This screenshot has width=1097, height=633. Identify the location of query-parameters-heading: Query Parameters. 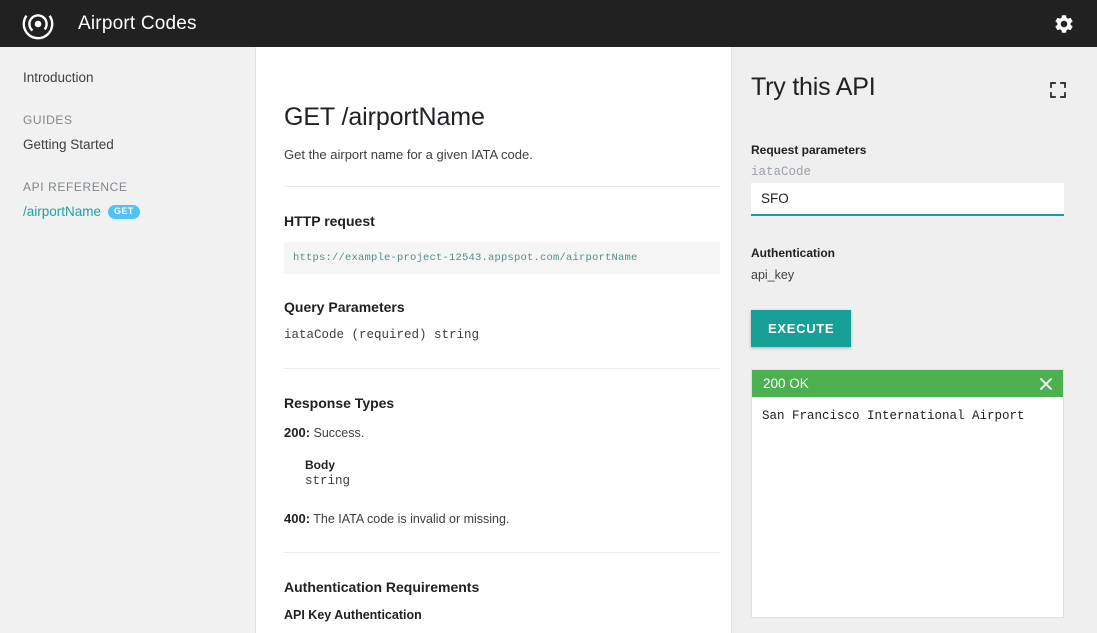
(344, 307).